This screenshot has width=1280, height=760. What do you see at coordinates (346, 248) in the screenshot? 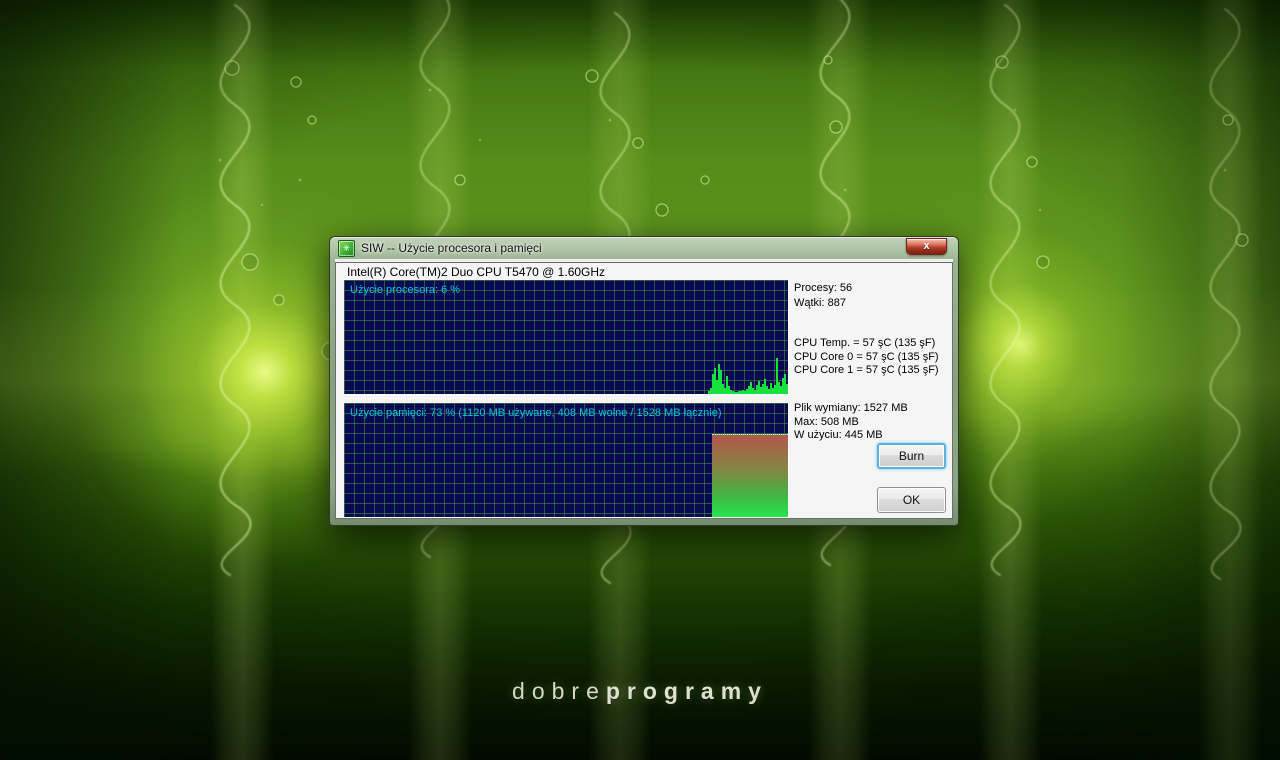
I see `siw-app-icon: ✳` at bounding box center [346, 248].